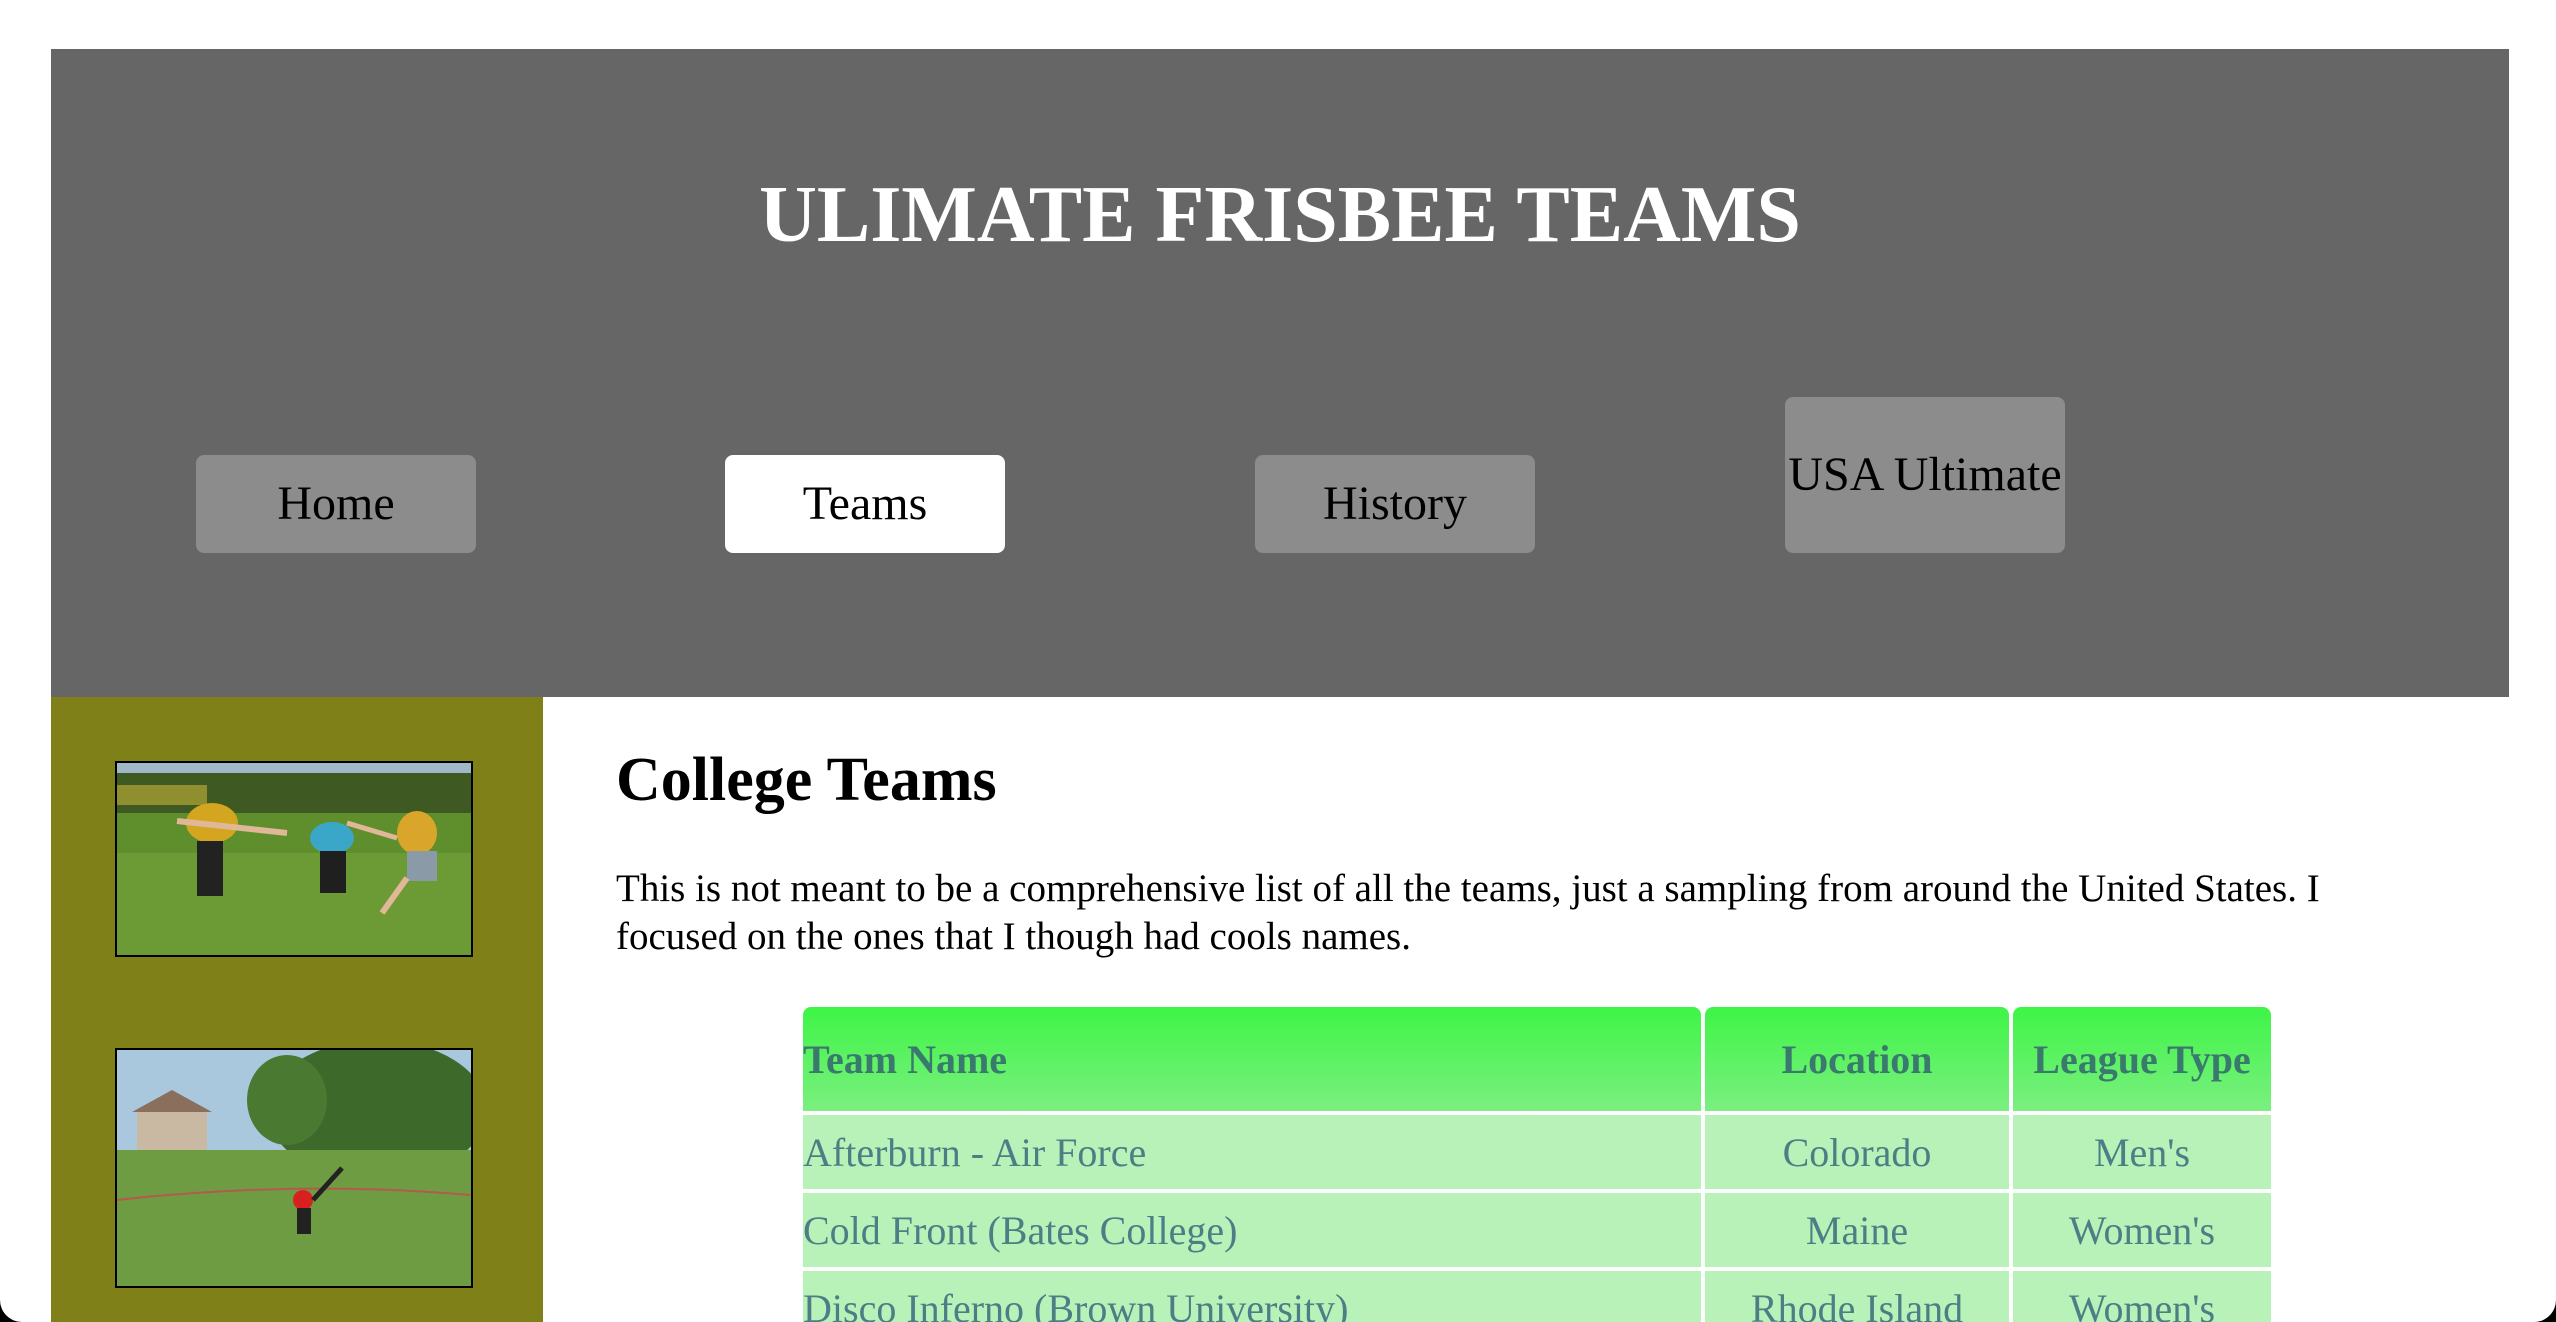  Describe the element at coordinates (1252, 1296) in the screenshot. I see `cell-team-name: Disco Inferno (Brown University)` at that location.